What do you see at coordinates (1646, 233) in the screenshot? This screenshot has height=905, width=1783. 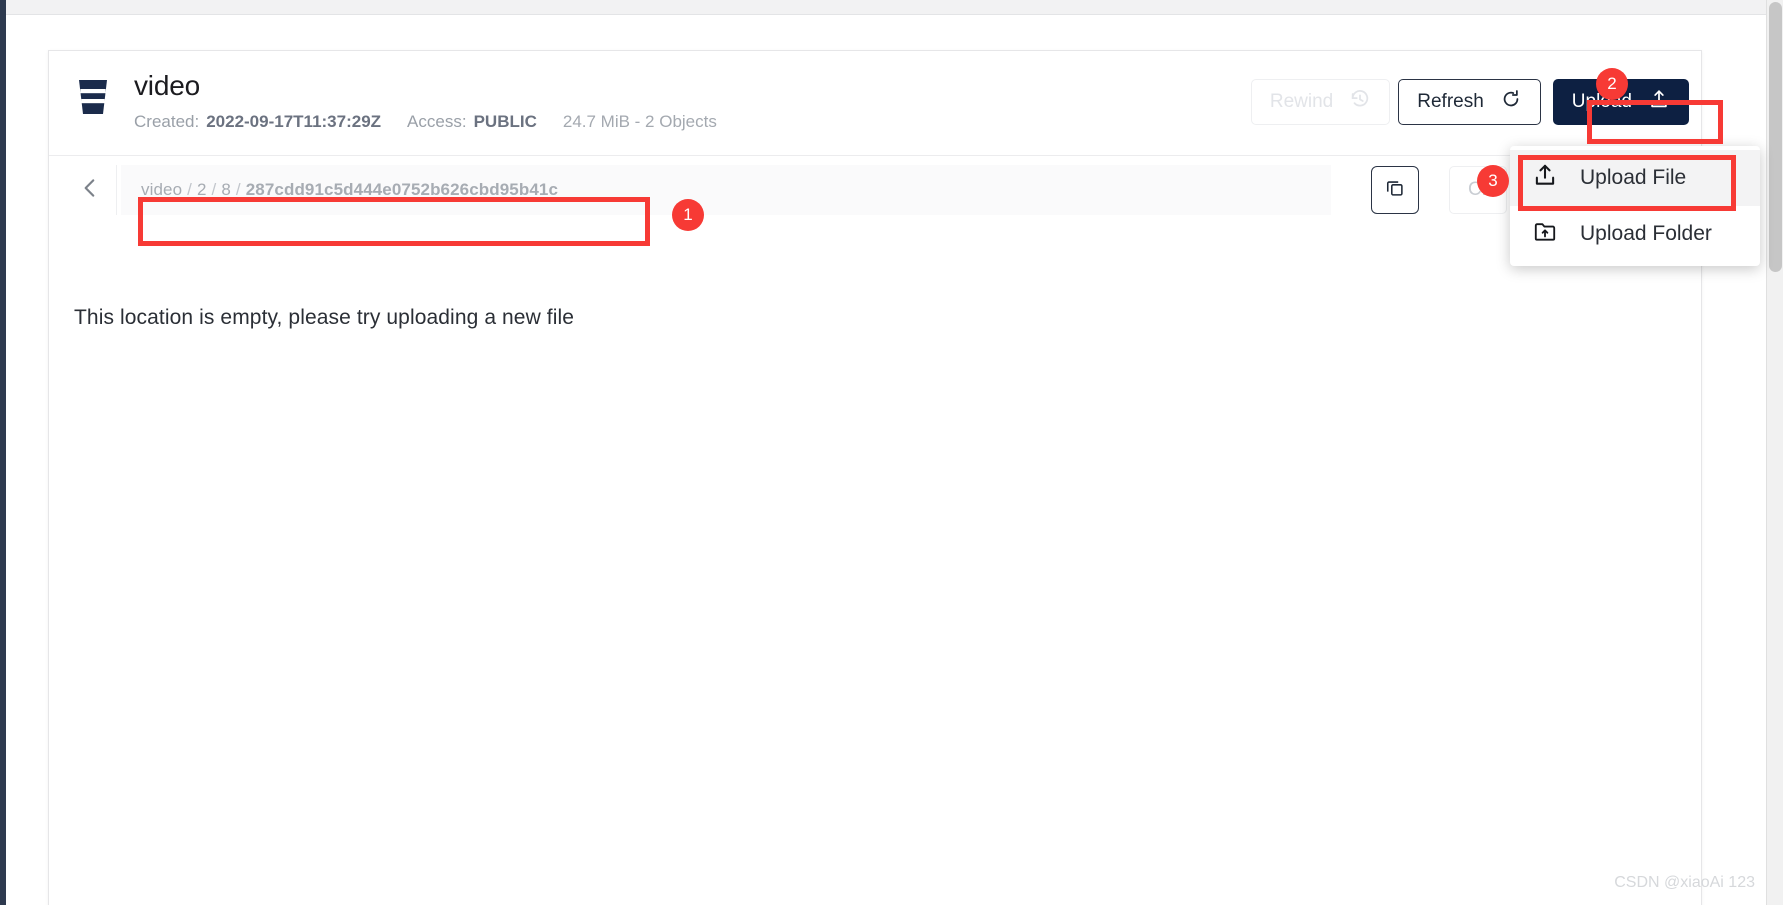 I see `menu-item-label: Upload Folder` at bounding box center [1646, 233].